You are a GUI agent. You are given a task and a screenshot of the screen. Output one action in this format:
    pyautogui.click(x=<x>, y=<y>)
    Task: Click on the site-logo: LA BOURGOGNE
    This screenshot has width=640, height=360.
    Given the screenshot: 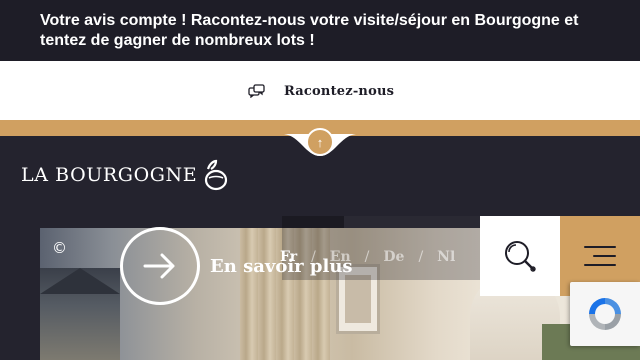 What is the action you would take?
    pyautogui.click(x=125, y=175)
    